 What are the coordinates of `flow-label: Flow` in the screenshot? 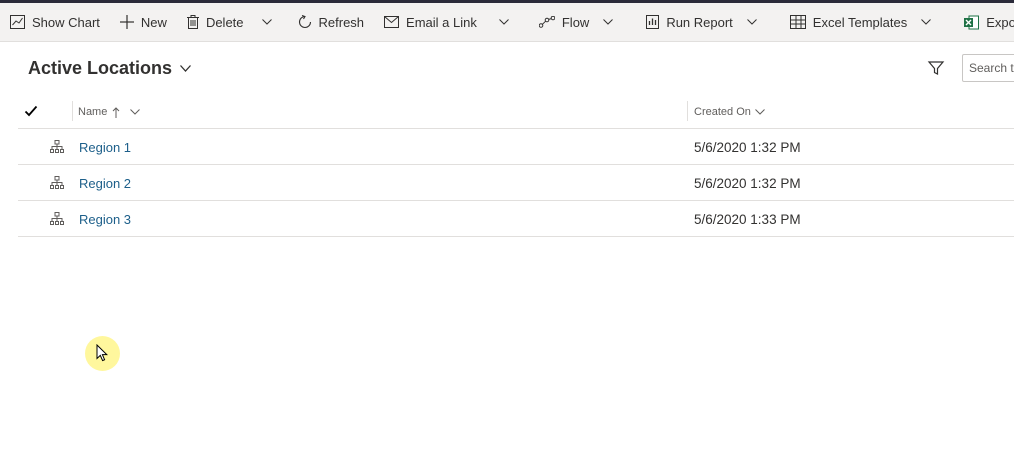 It's located at (575, 22).